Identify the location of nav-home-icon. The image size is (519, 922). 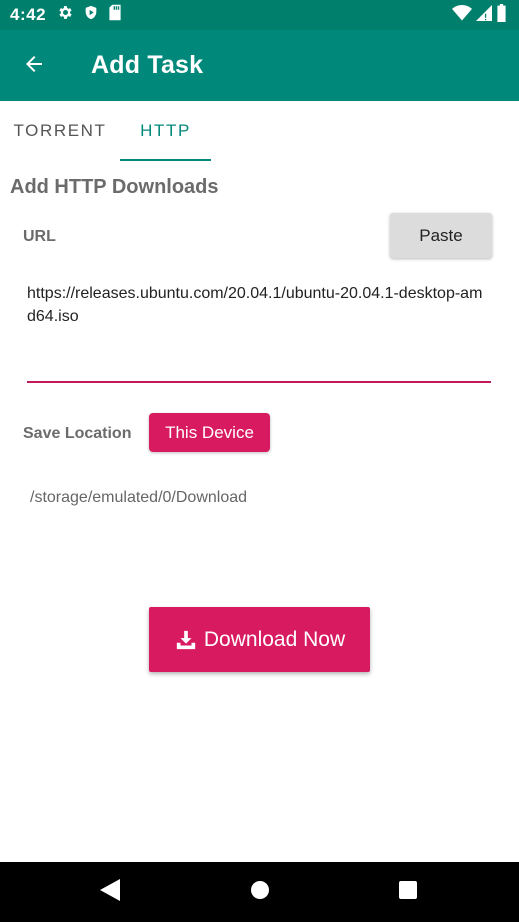
(260, 892).